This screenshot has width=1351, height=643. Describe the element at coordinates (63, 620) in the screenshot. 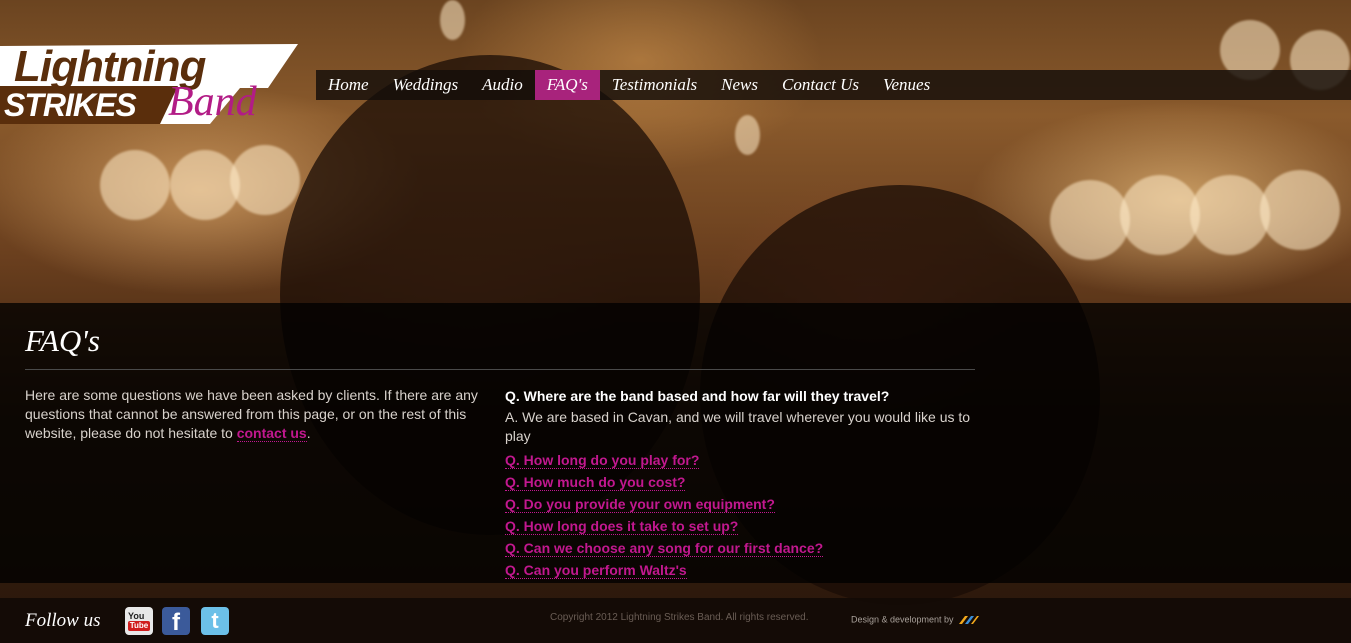

I see `follow-us-label: Follow us` at that location.